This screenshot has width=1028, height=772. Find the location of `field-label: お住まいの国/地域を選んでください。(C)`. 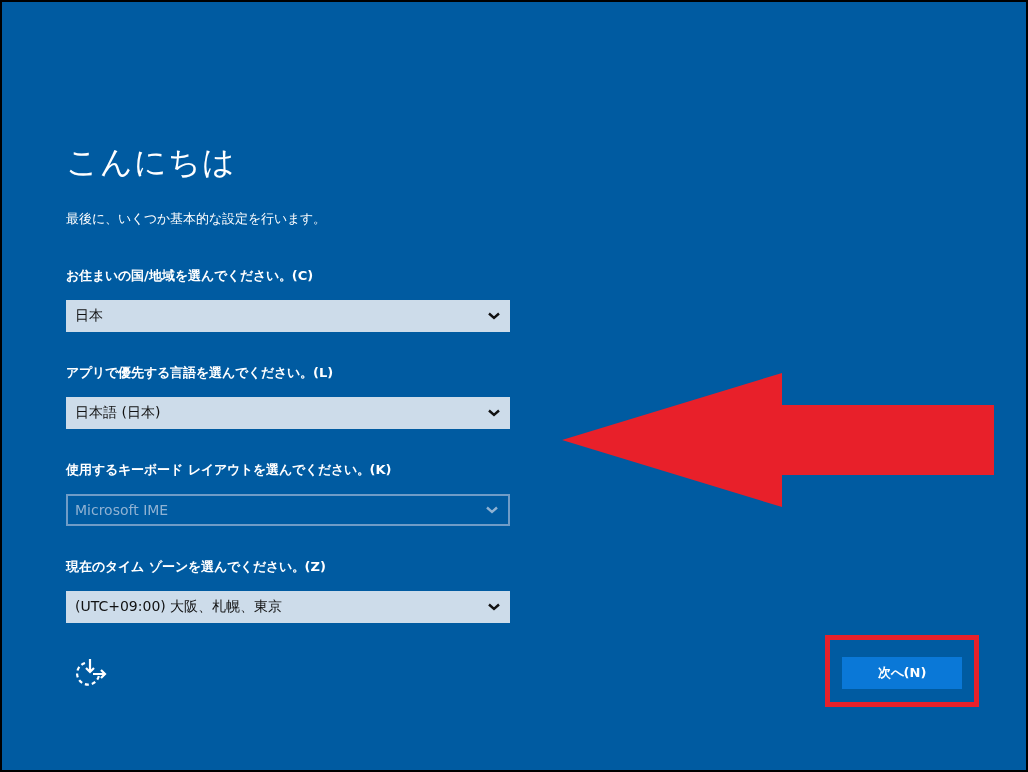

field-label: お住まいの国/地域を選んでください。(C) is located at coordinates (190, 276).